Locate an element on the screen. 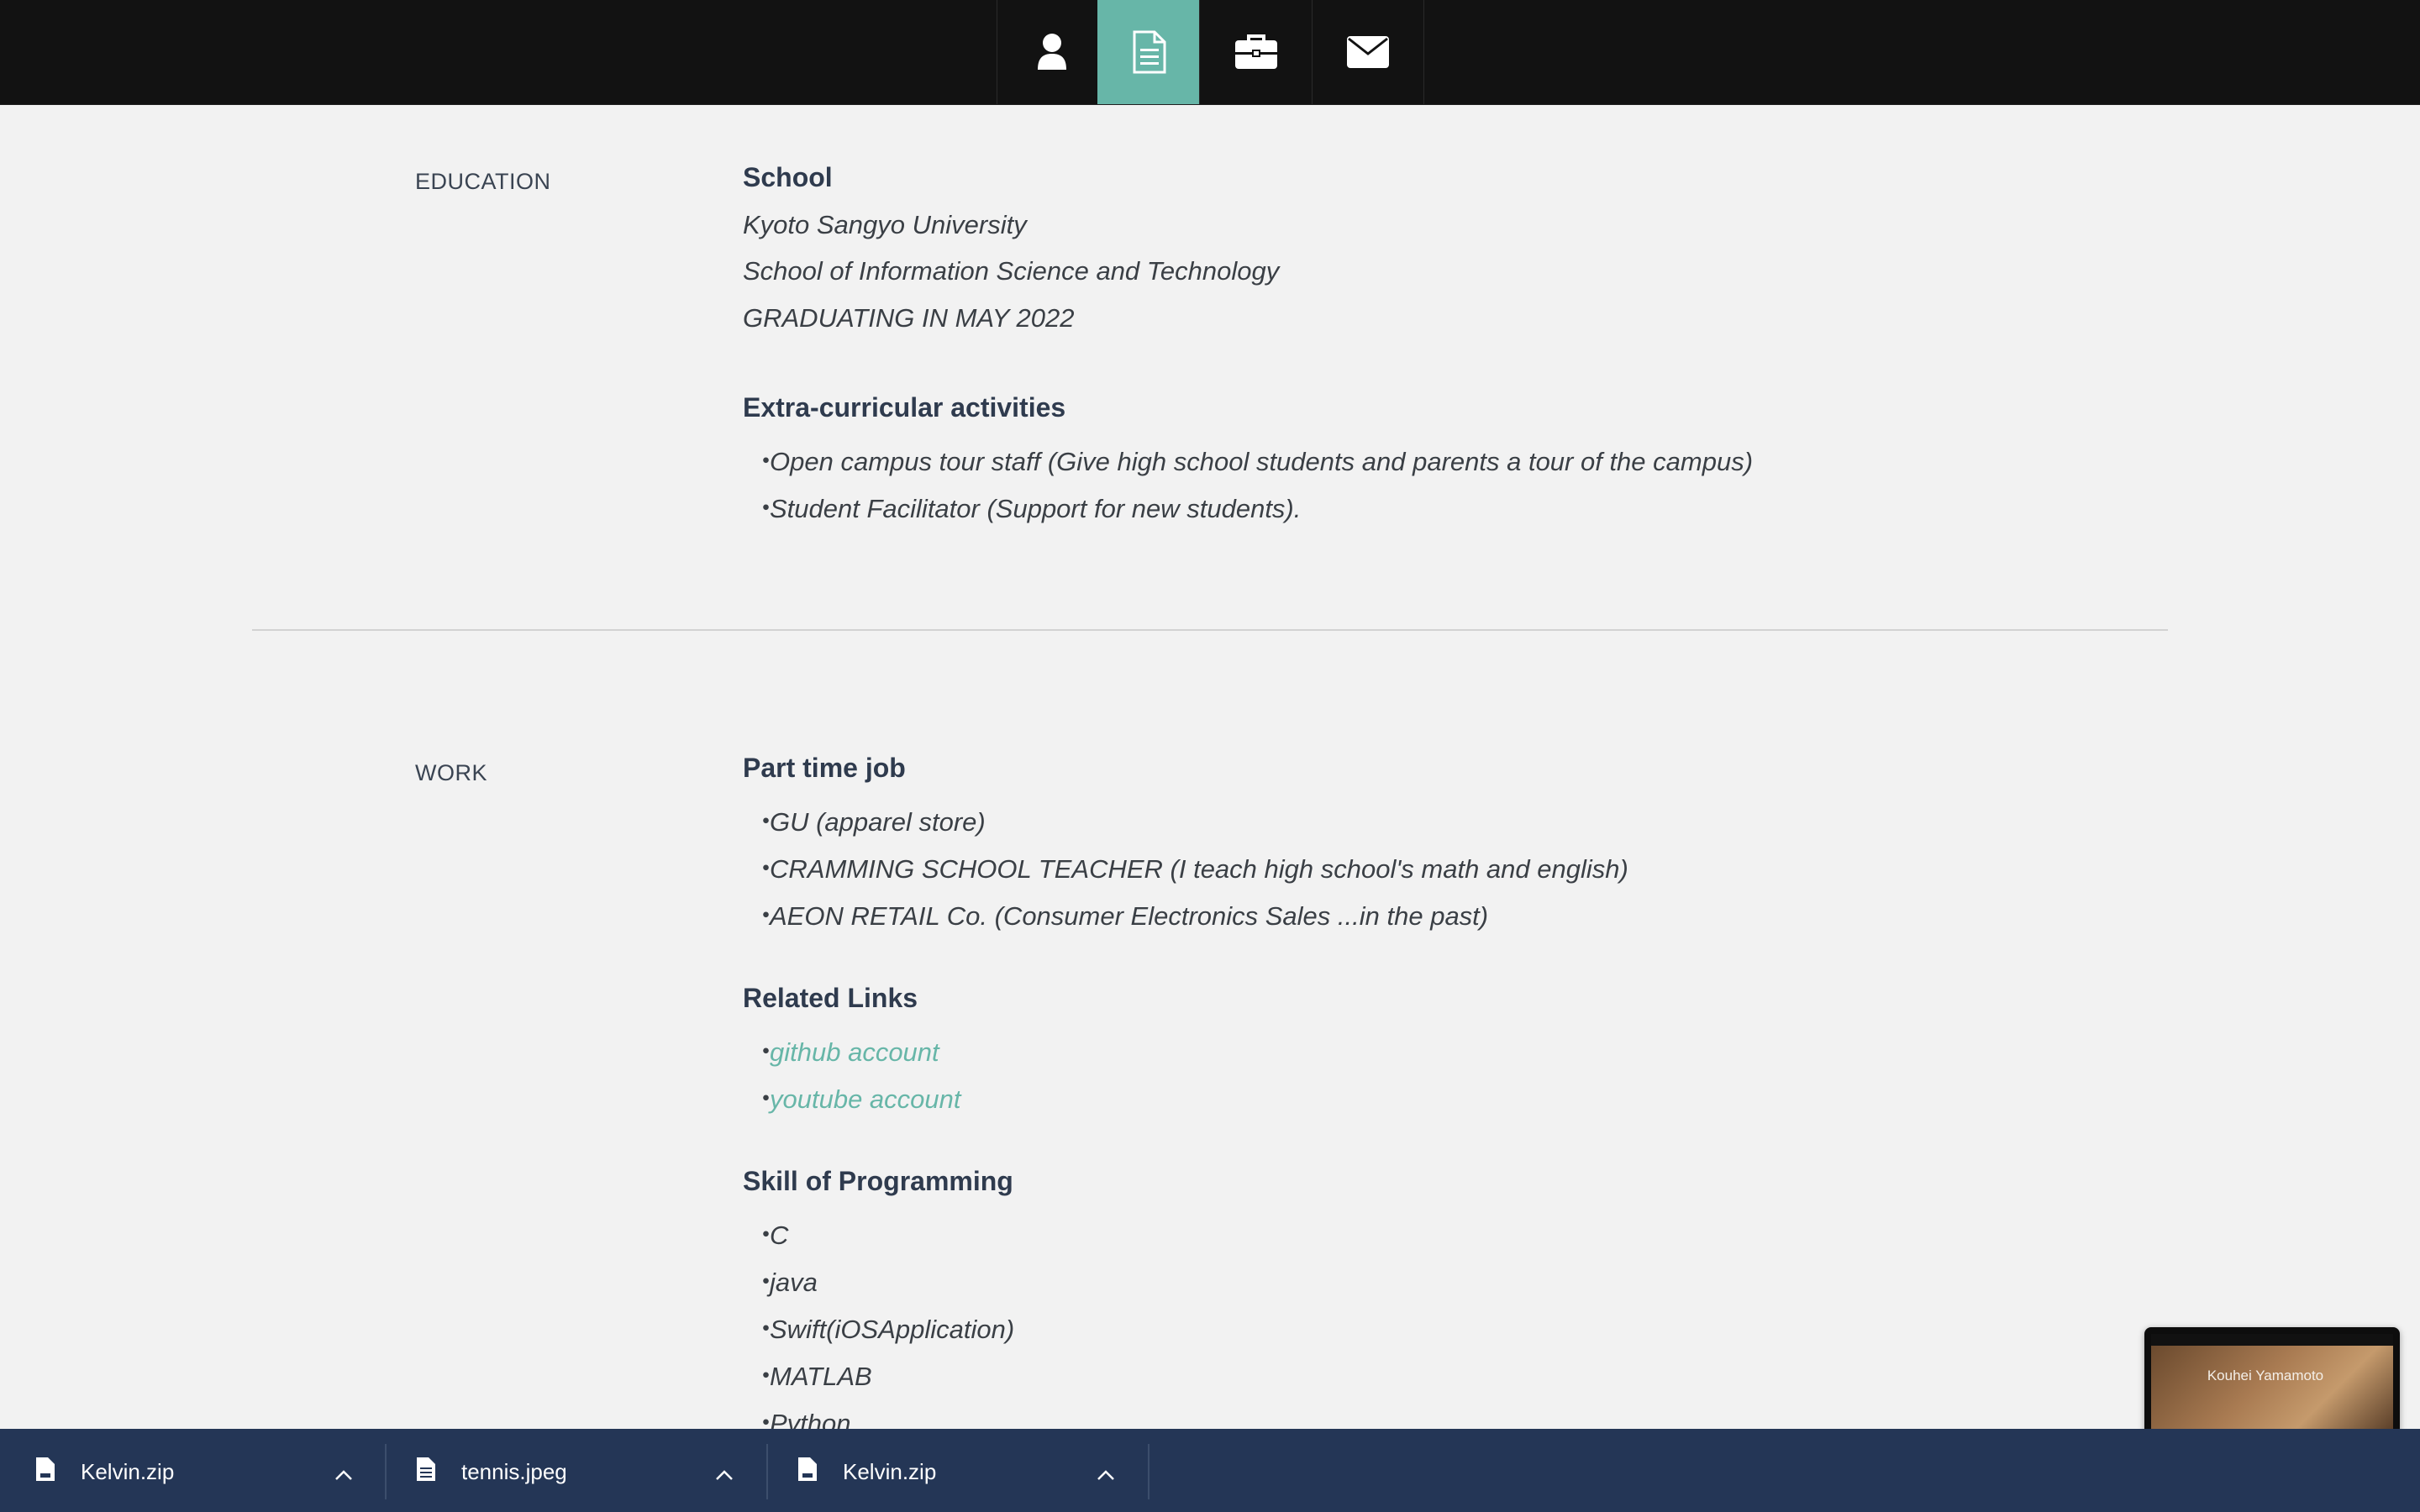 The width and height of the screenshot is (2420, 1512). briefcase-icon is located at coordinates (1256, 52).